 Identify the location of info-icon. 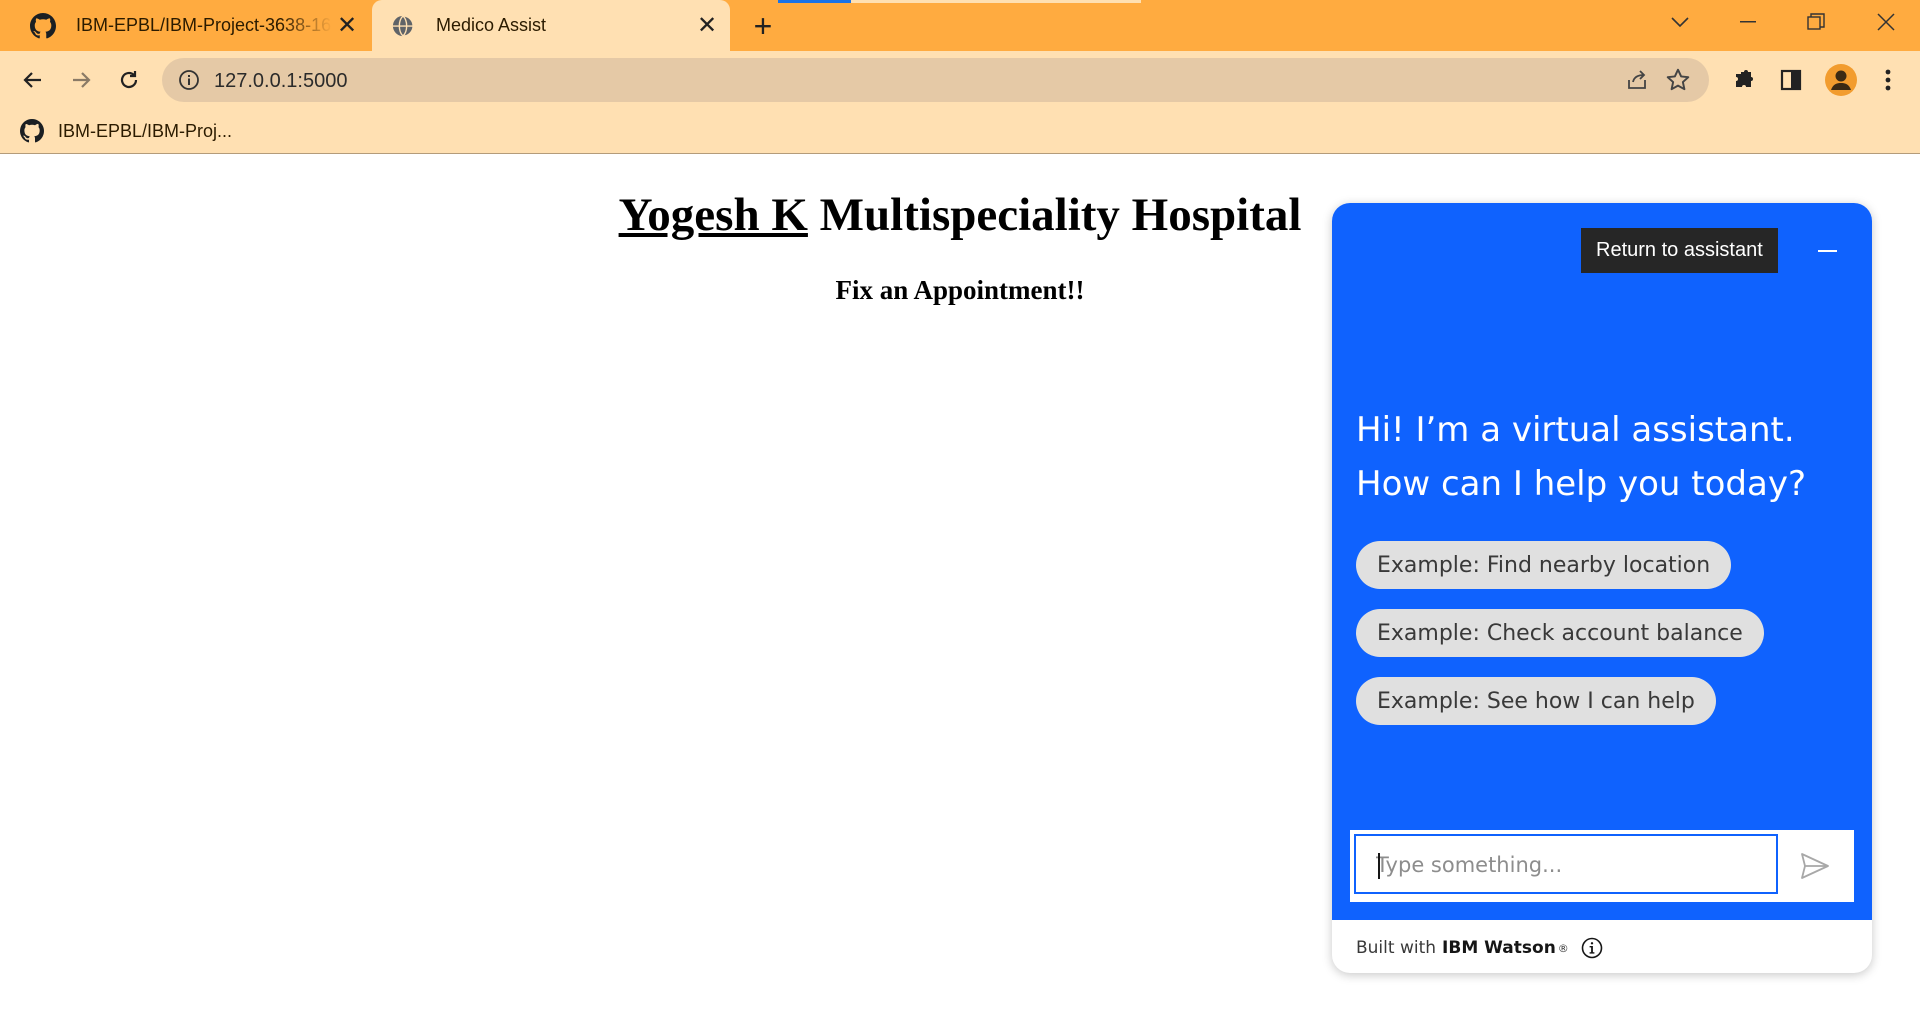
(1592, 948).